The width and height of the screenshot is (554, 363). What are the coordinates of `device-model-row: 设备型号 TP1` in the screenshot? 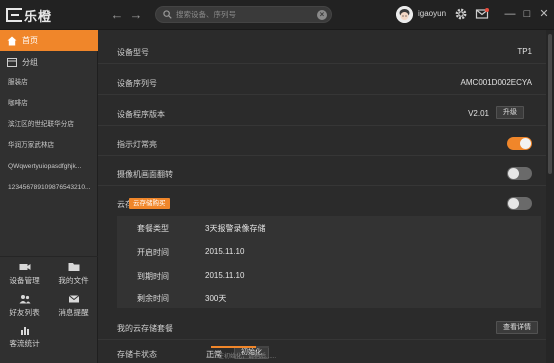 It's located at (322, 51).